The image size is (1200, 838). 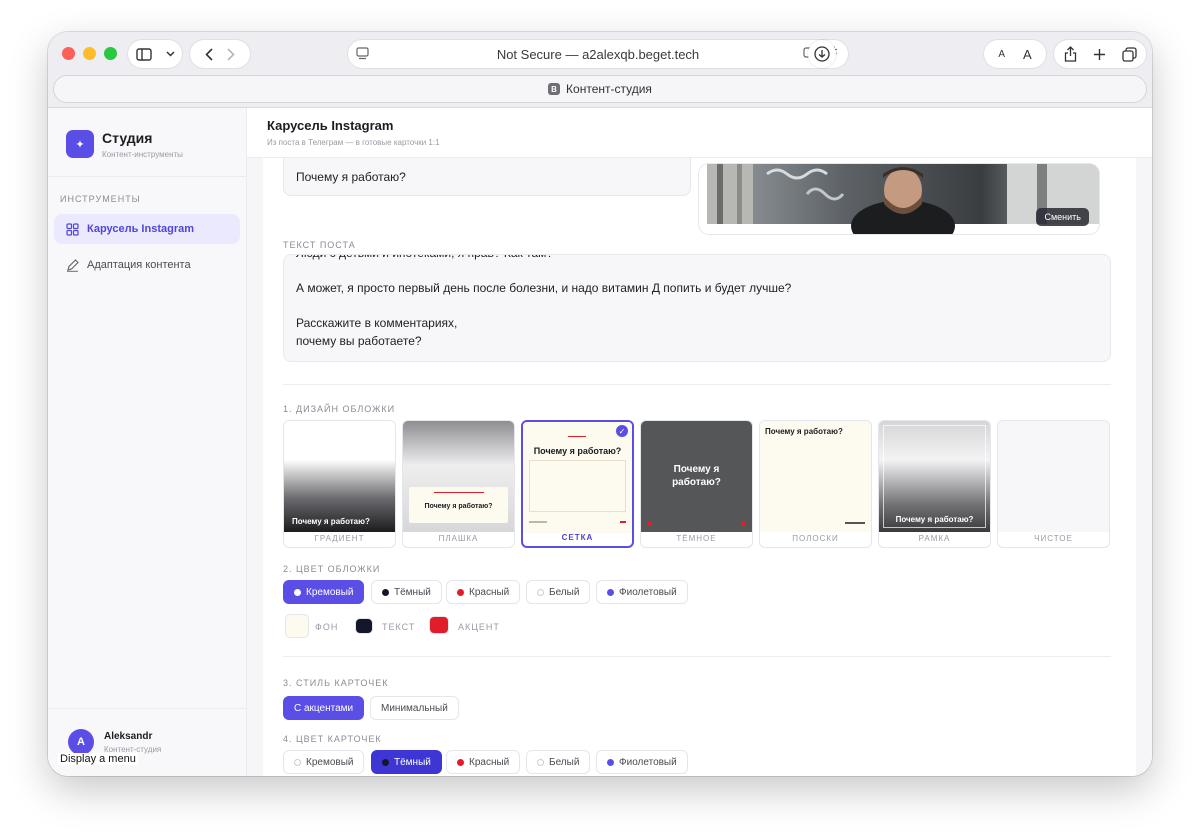 What do you see at coordinates (1129, 54) in the screenshot?
I see `tab-overview-icon` at bounding box center [1129, 54].